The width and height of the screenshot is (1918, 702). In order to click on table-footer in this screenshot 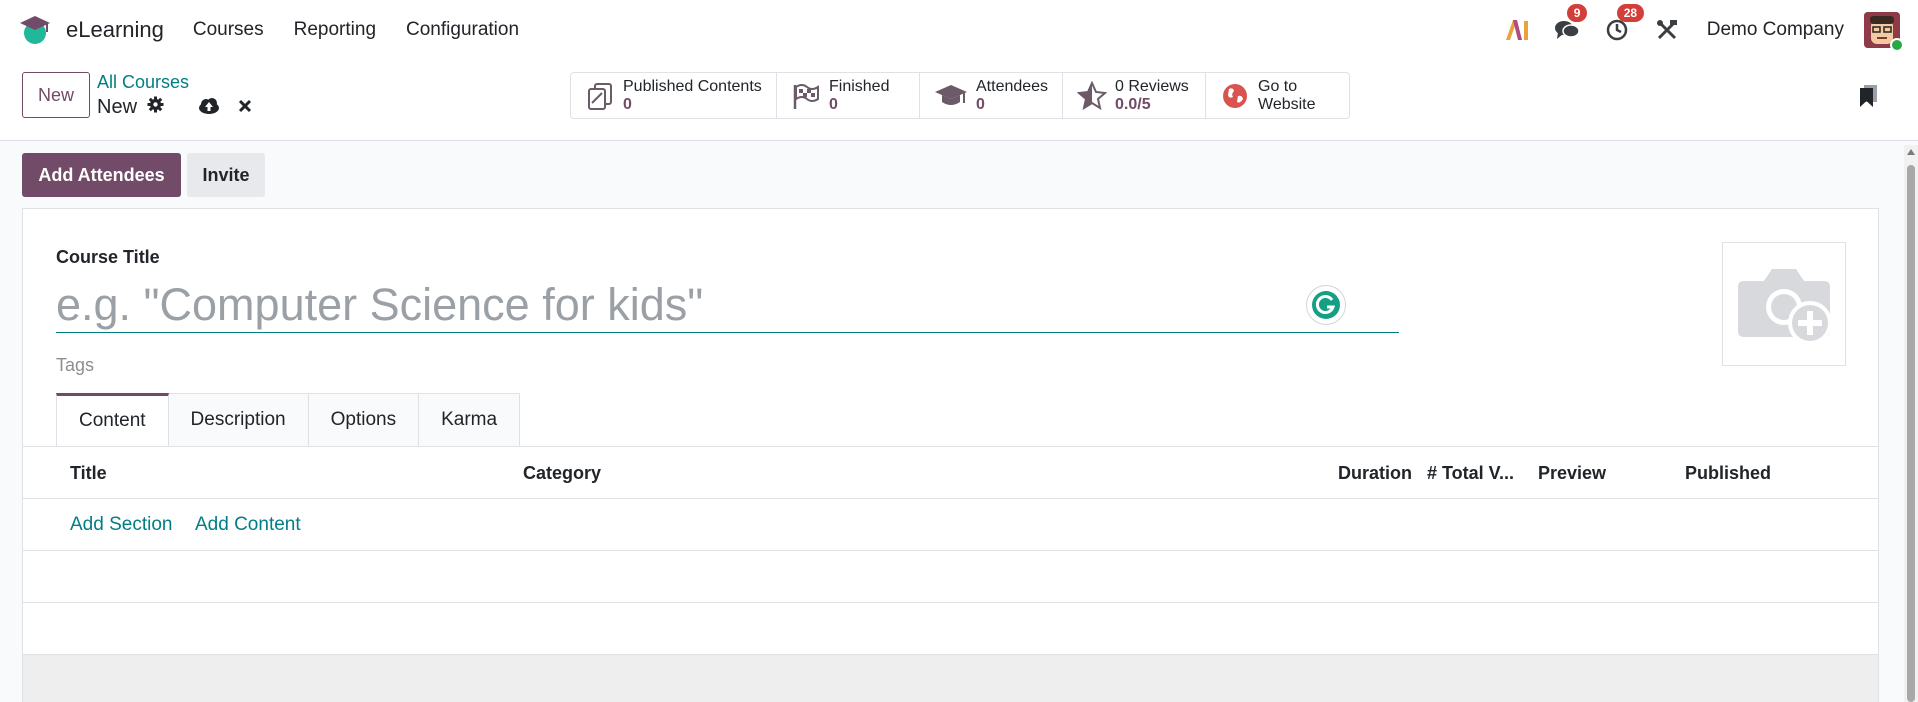, I will do `click(950, 678)`.